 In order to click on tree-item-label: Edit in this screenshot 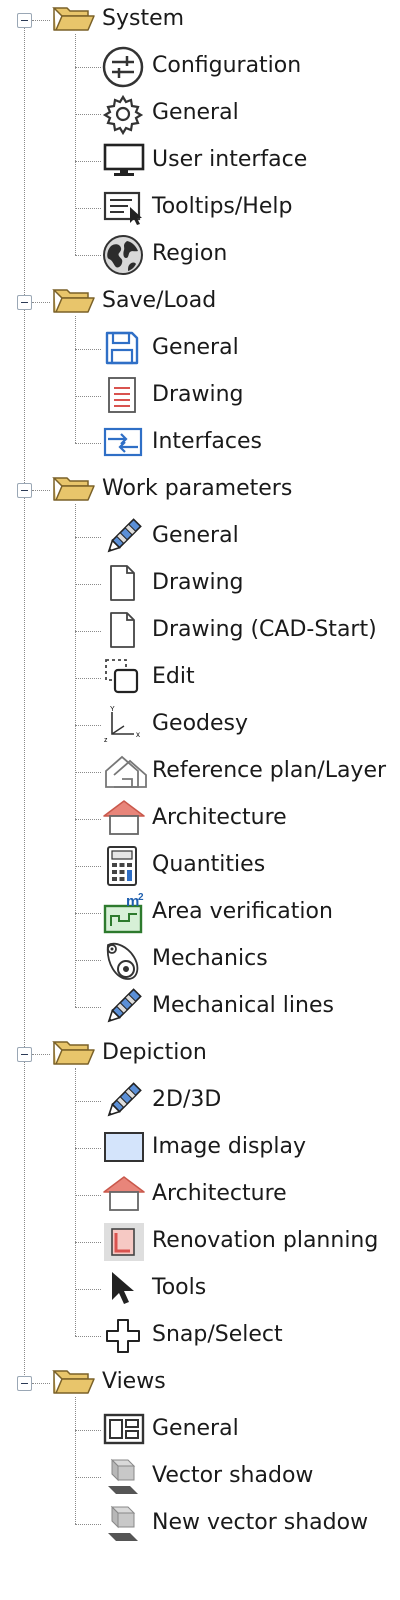, I will do `click(173, 677)`.